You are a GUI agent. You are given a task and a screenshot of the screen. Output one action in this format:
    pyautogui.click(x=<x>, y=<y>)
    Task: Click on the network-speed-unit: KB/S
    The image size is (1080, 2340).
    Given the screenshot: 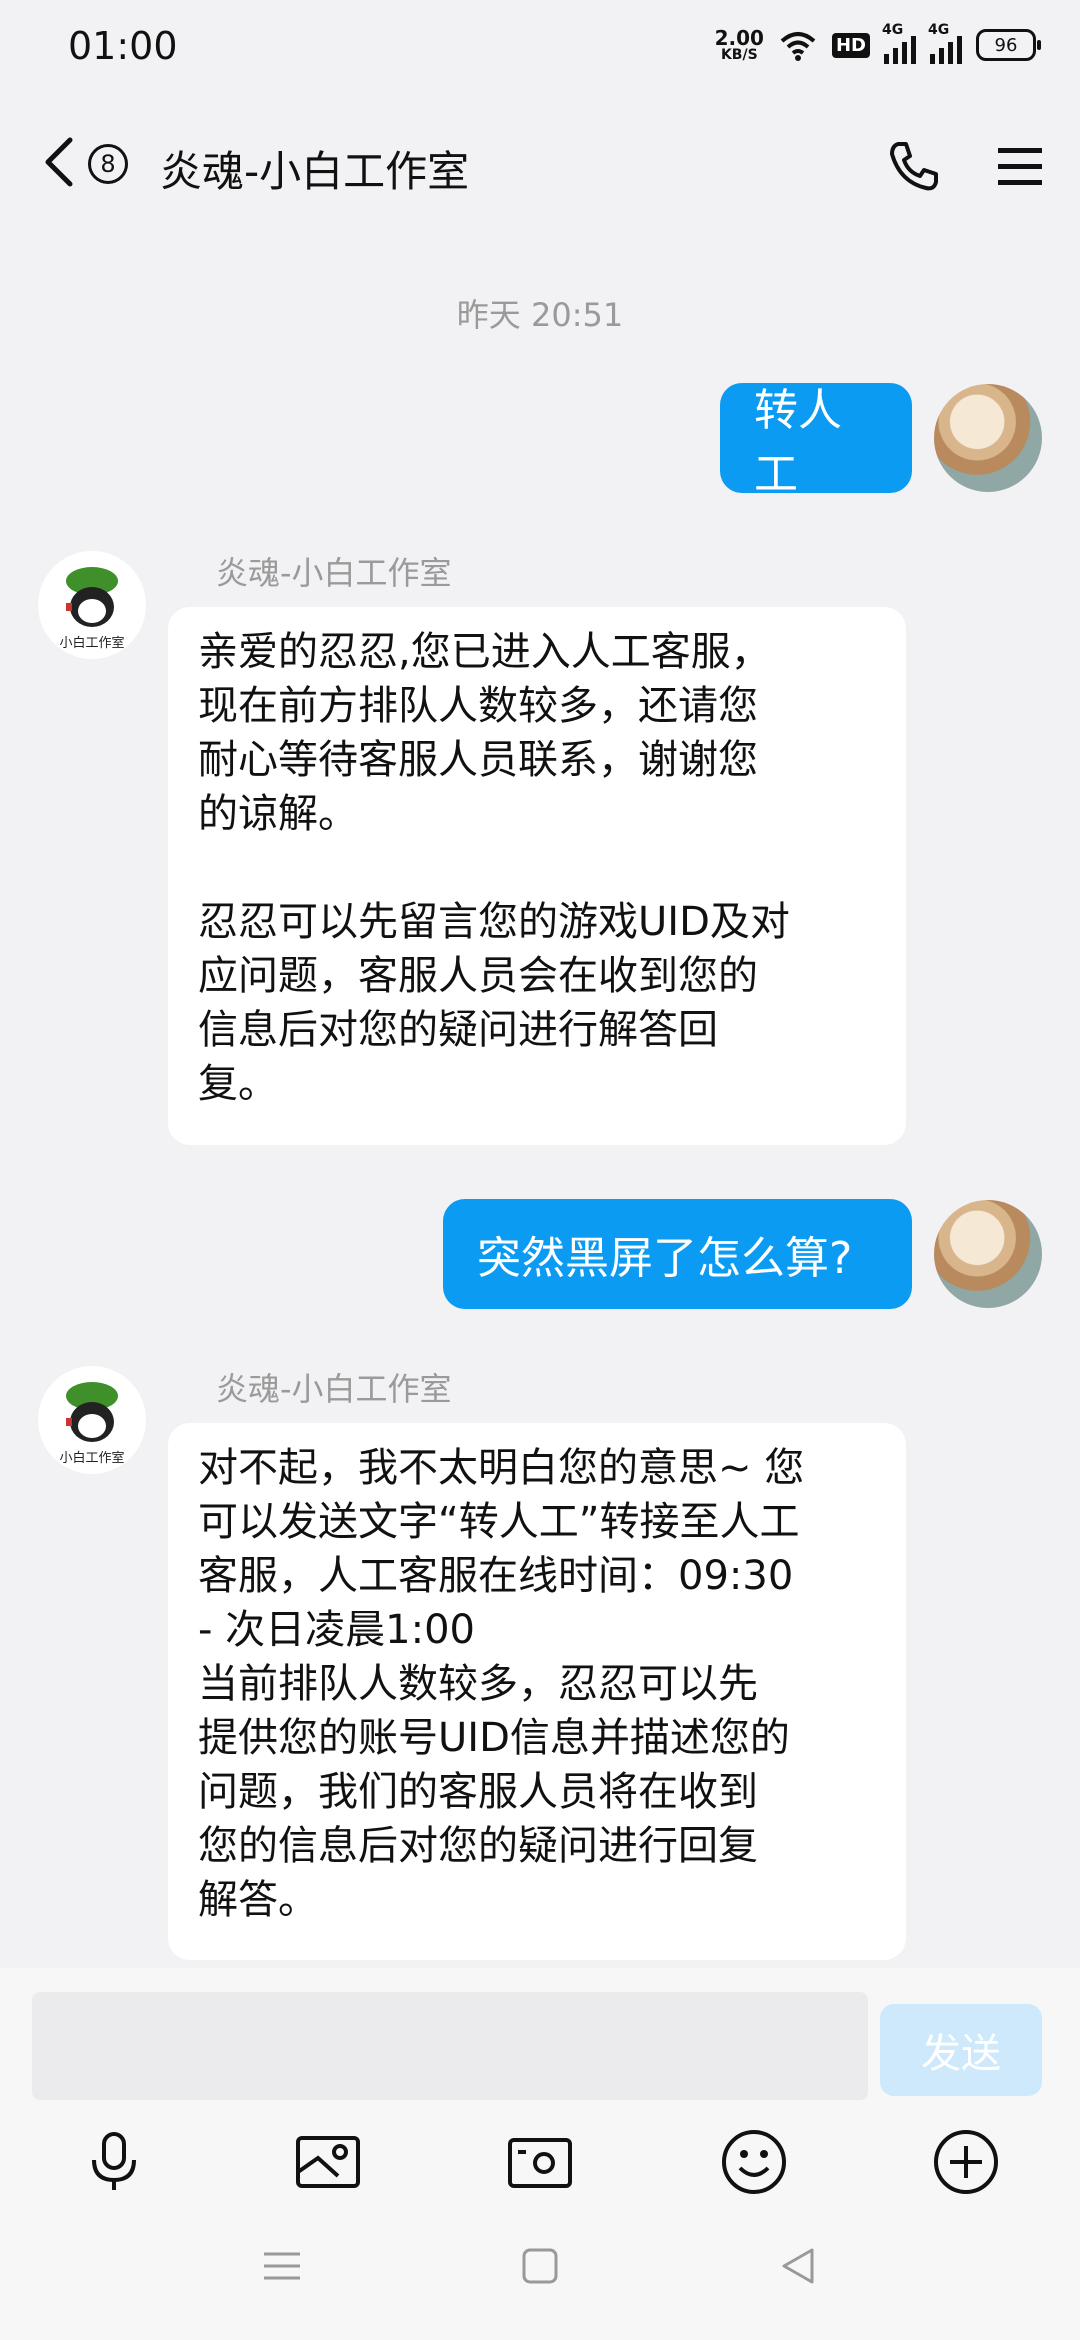 What is the action you would take?
    pyautogui.click(x=739, y=55)
    